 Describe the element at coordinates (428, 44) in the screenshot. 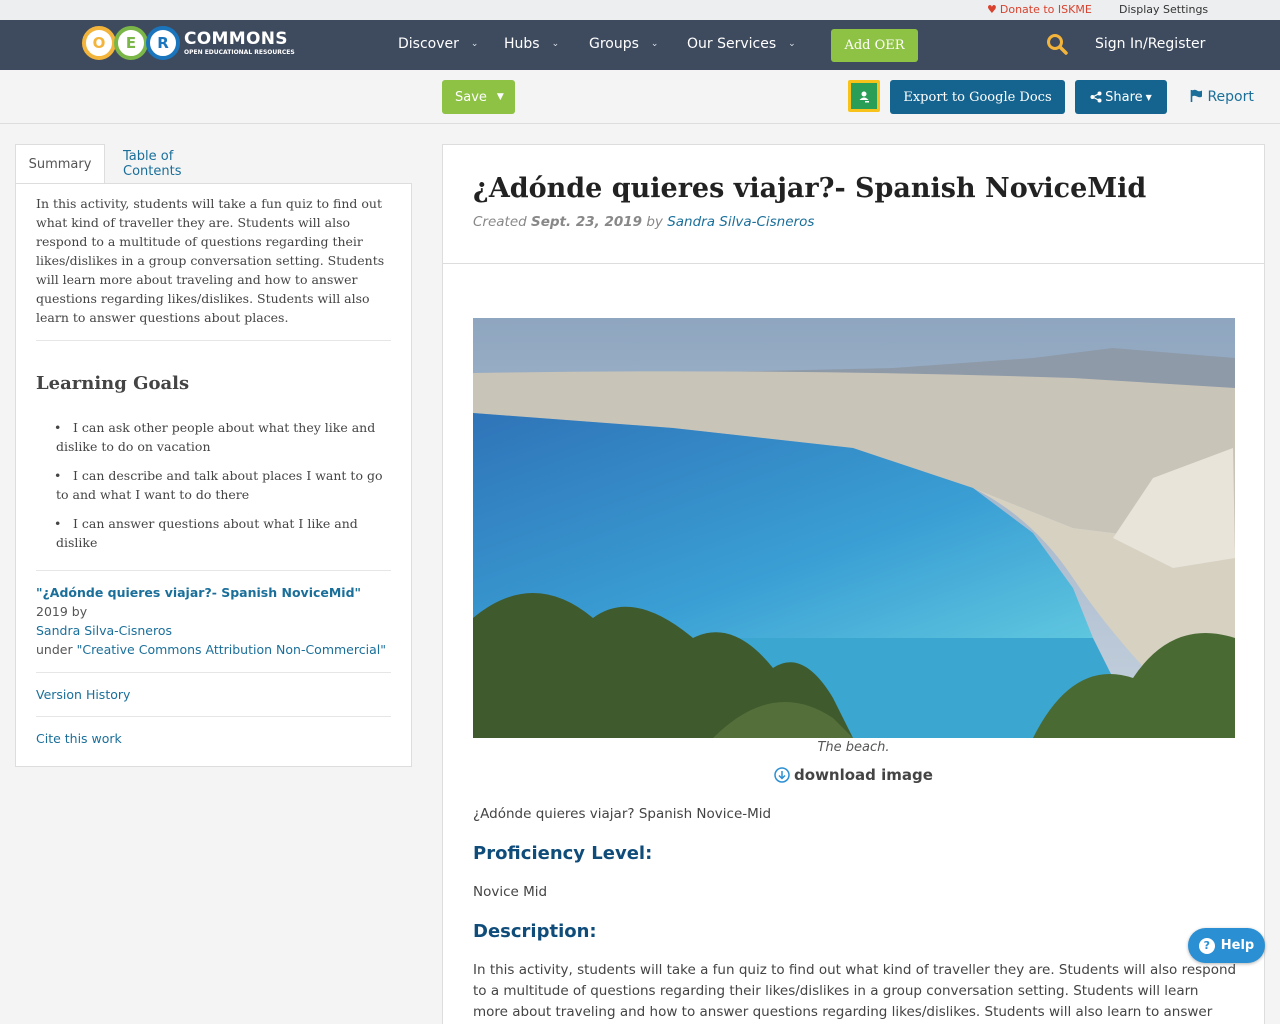

I see `nav-discover-label: Discover` at that location.